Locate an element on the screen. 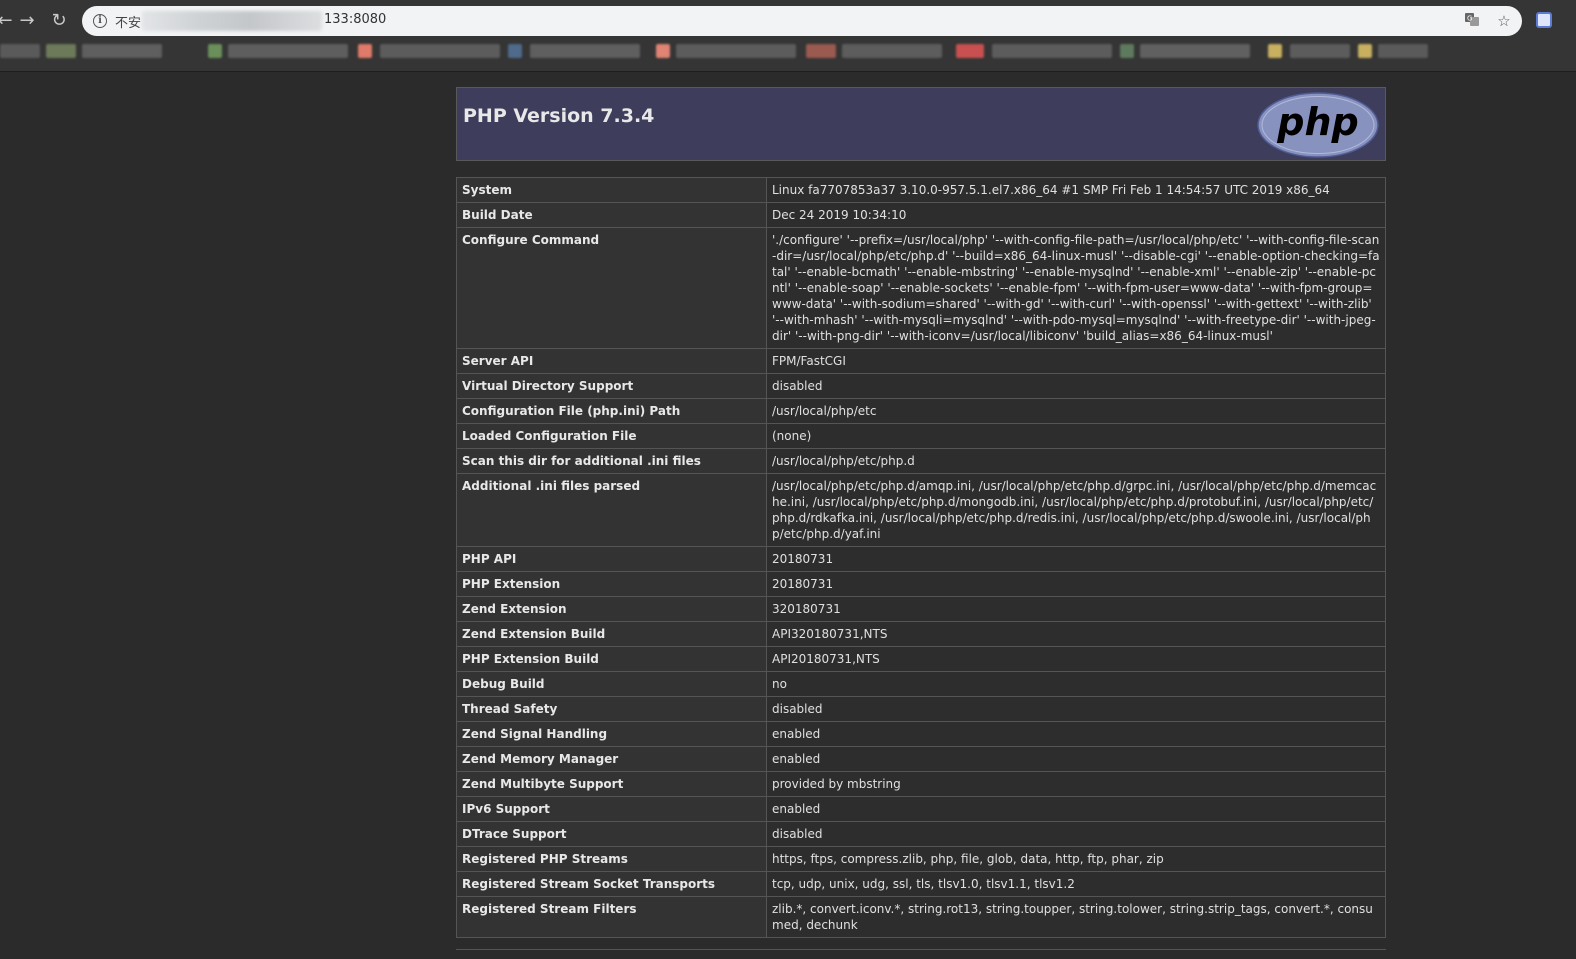 The image size is (1576, 959). row-key: Configuration File (php.ini) Path is located at coordinates (611, 411).